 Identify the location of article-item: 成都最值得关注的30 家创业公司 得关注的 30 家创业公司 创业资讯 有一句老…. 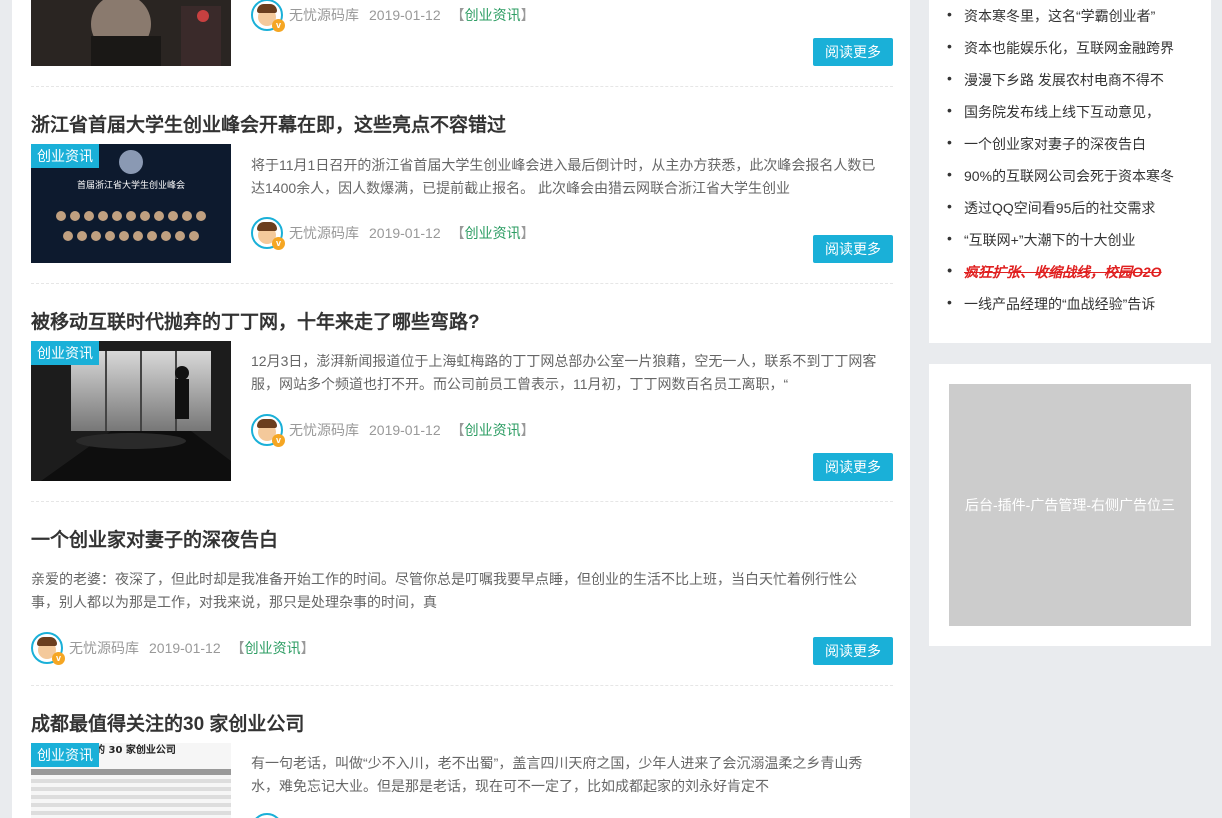
(462, 761).